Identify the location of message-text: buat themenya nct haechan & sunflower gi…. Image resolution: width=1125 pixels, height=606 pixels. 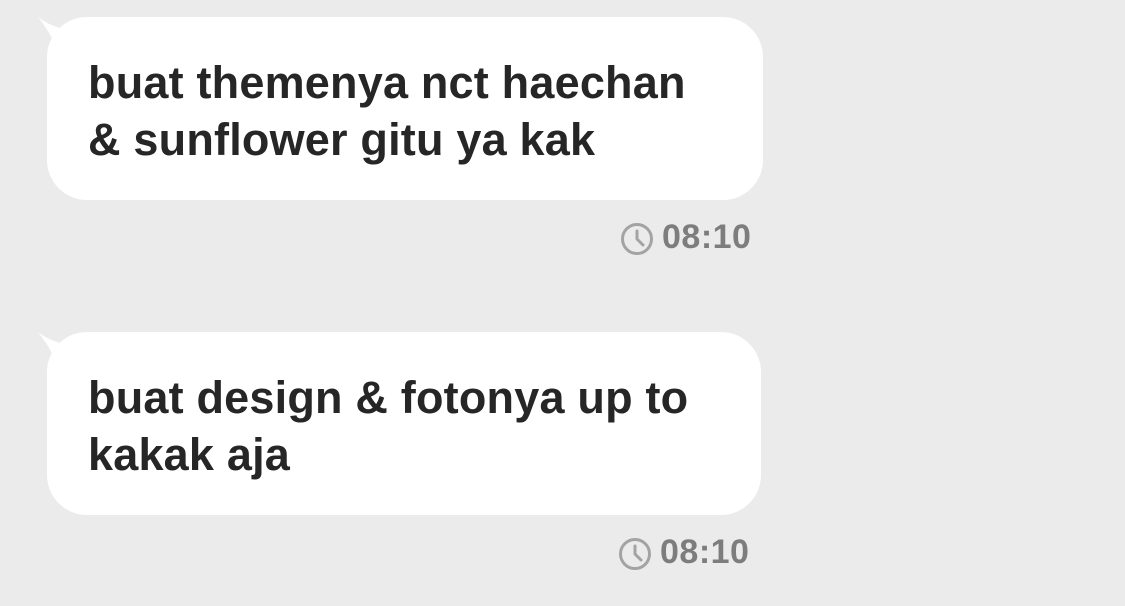
(387, 111).